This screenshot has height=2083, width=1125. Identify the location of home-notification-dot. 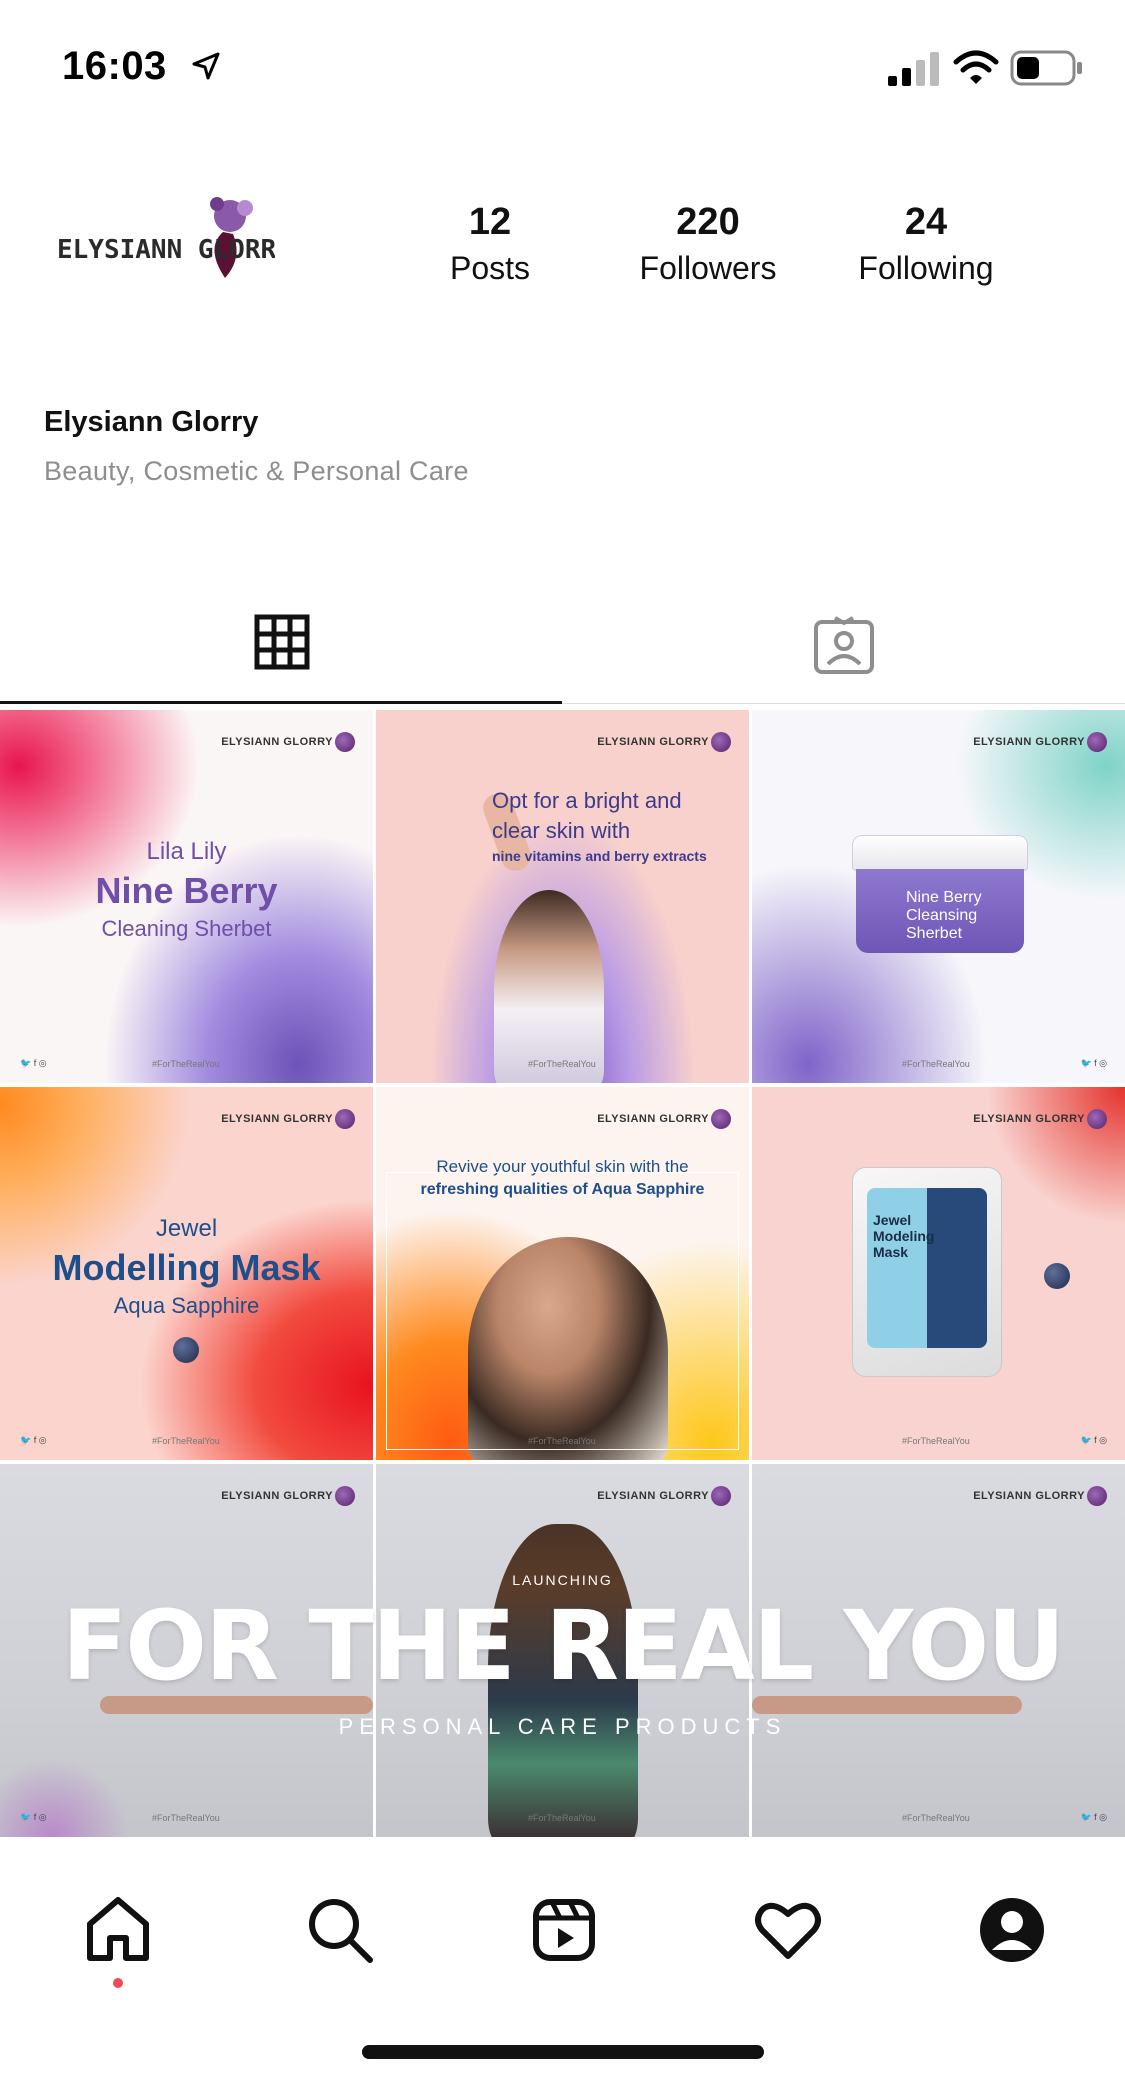
(118, 1983).